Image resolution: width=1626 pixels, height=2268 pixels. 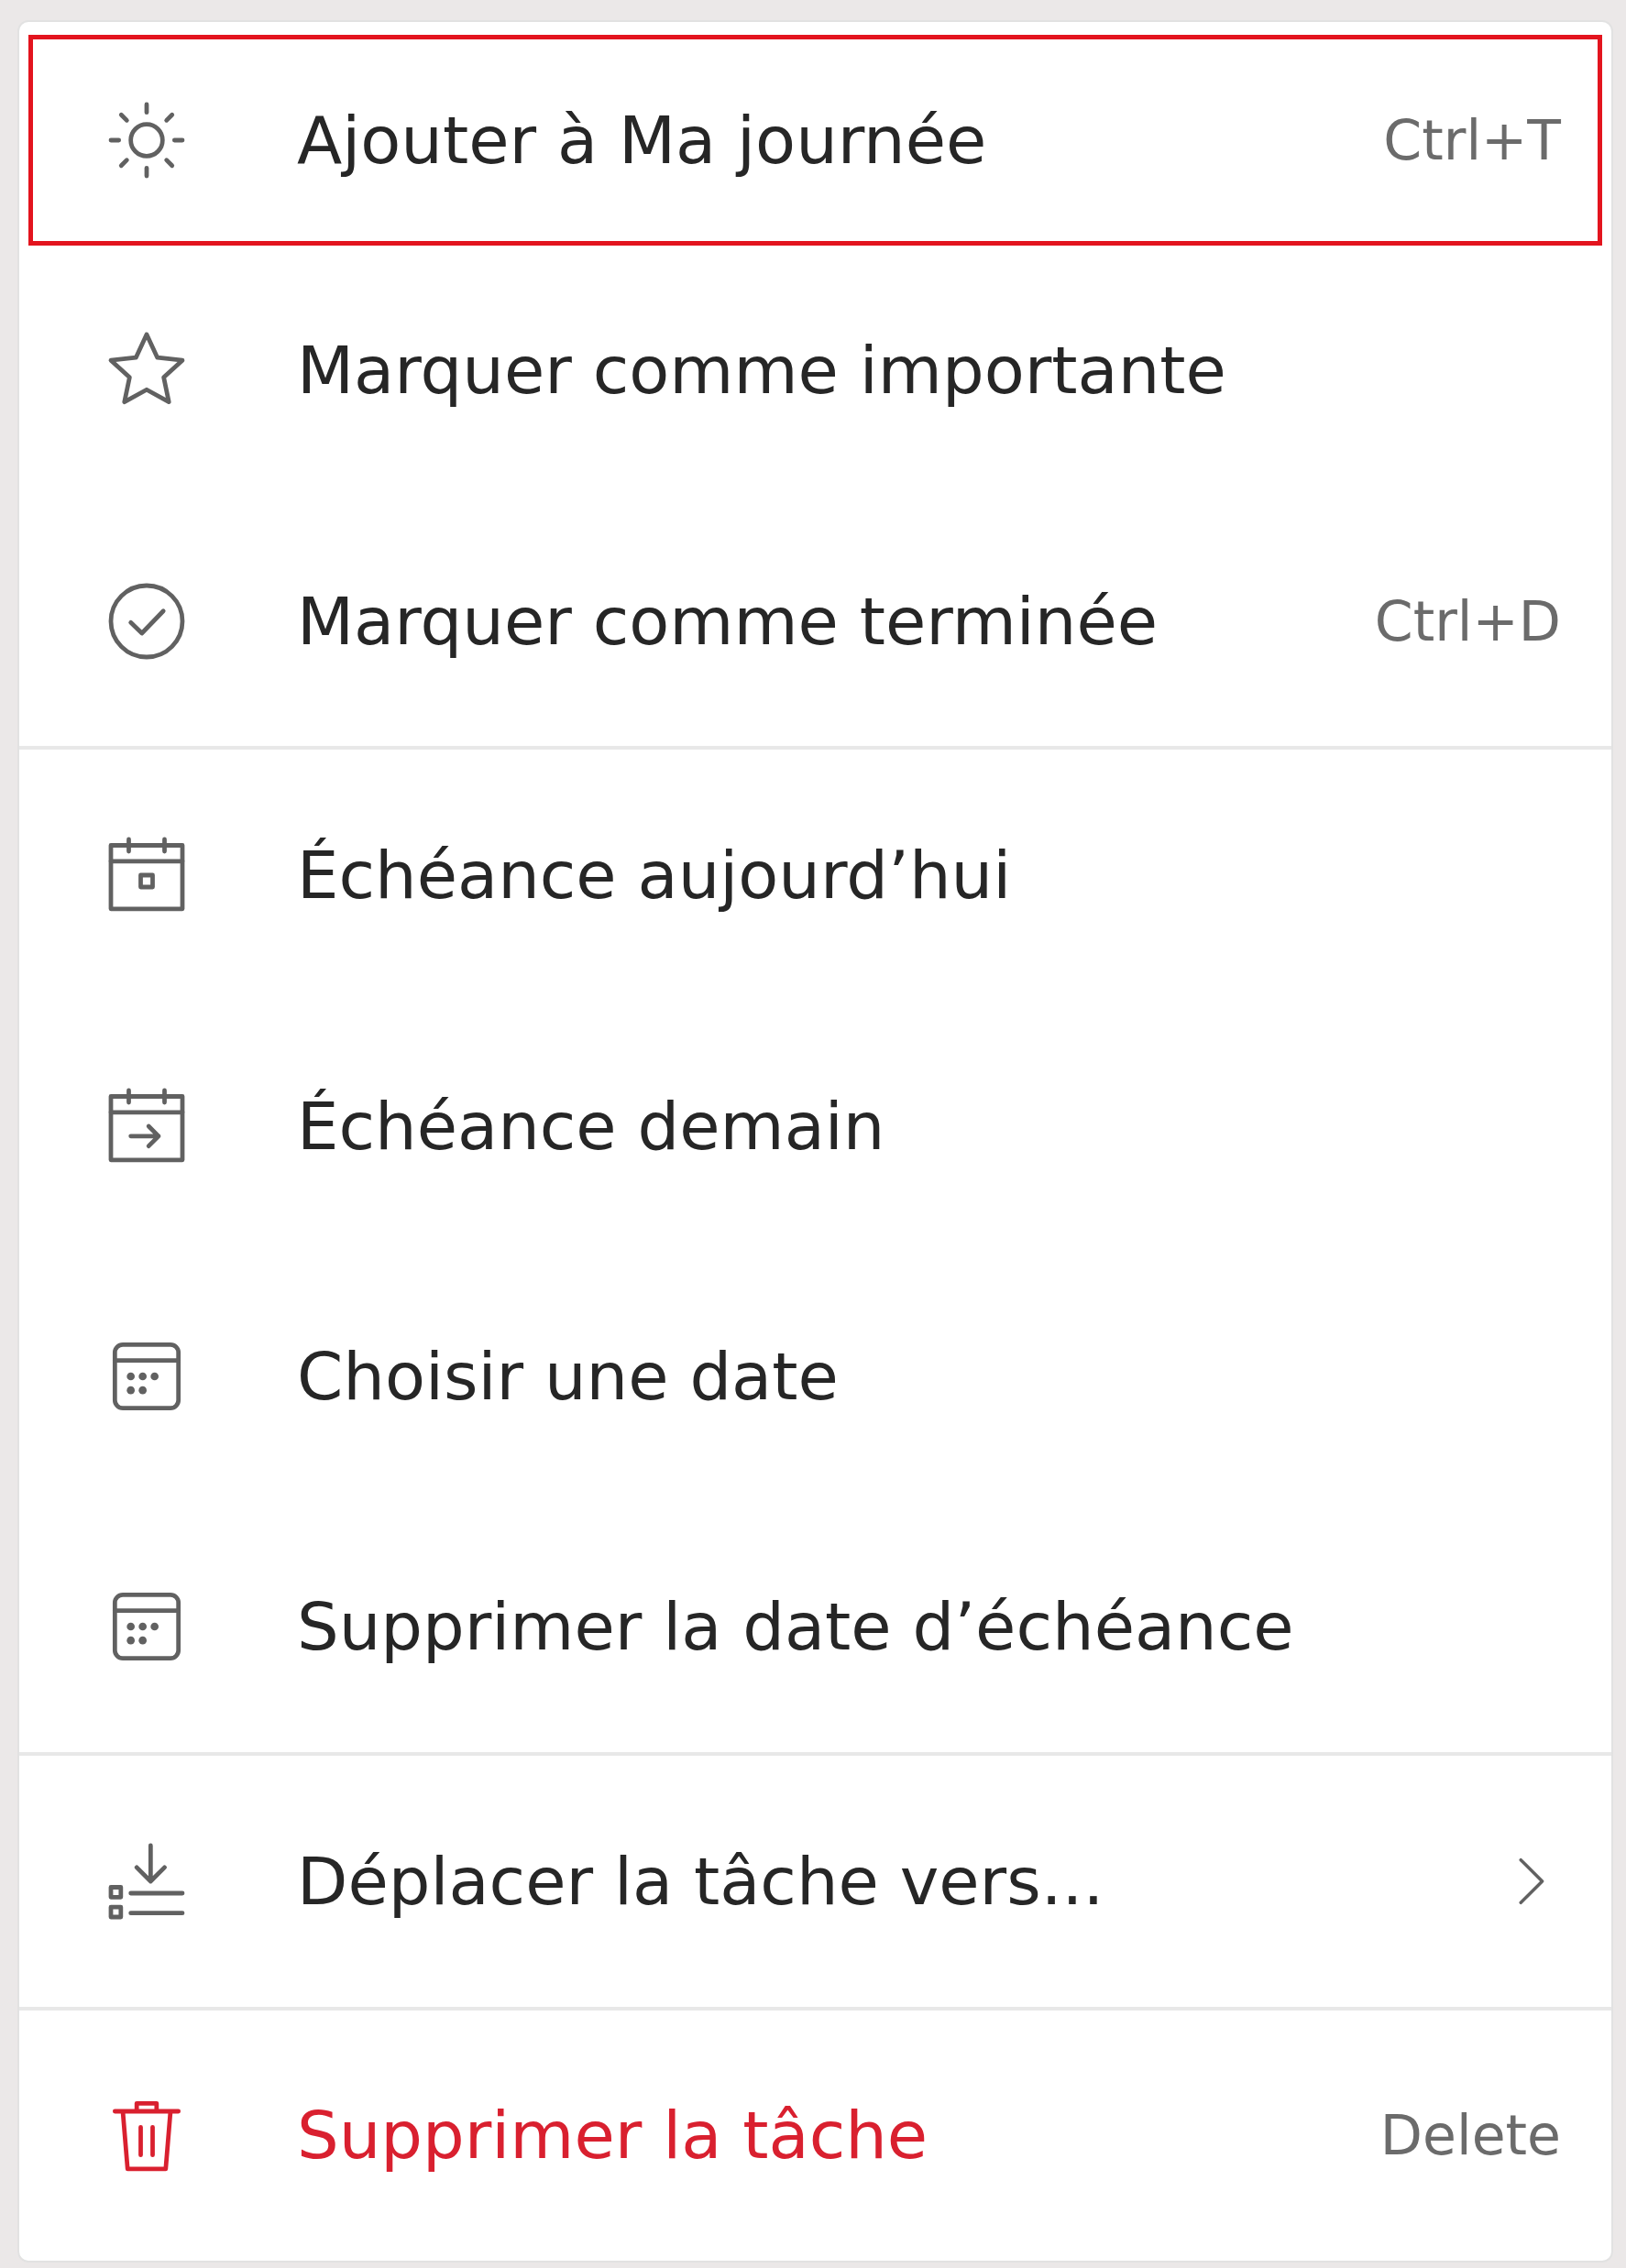 What do you see at coordinates (815, 140) in the screenshot?
I see `menu-item: Ajouter à Ma journée Ctrl+T` at bounding box center [815, 140].